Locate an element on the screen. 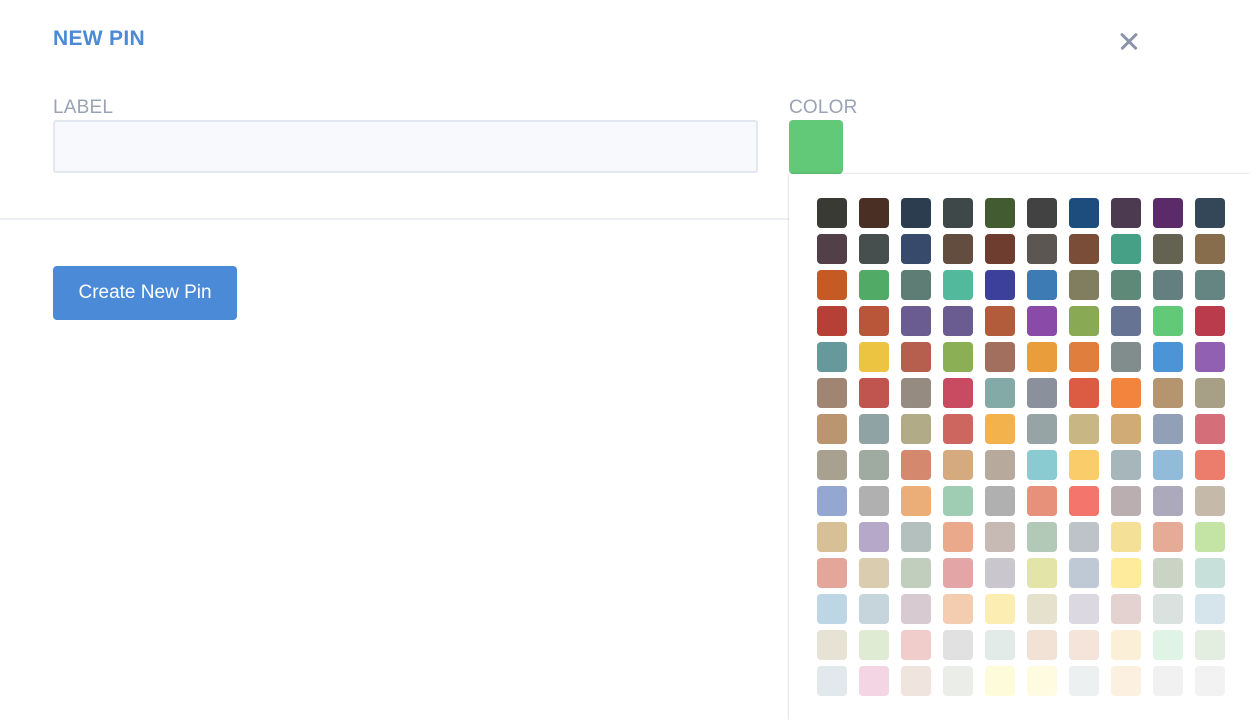 This screenshot has height=720, width=1250. label-input is located at coordinates (405, 146).